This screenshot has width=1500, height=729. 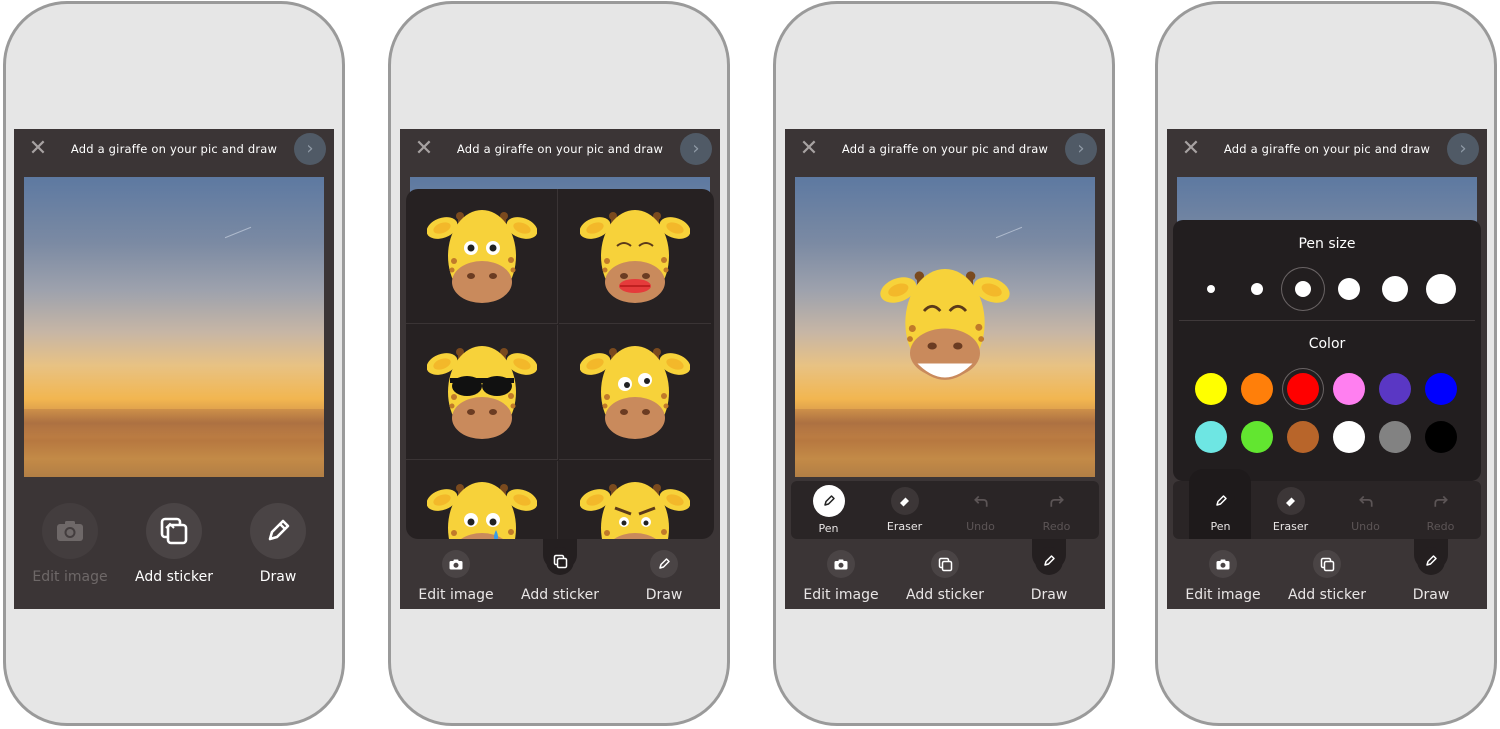 What do you see at coordinates (635, 500) in the screenshot?
I see `sticker-giraffe-angry` at bounding box center [635, 500].